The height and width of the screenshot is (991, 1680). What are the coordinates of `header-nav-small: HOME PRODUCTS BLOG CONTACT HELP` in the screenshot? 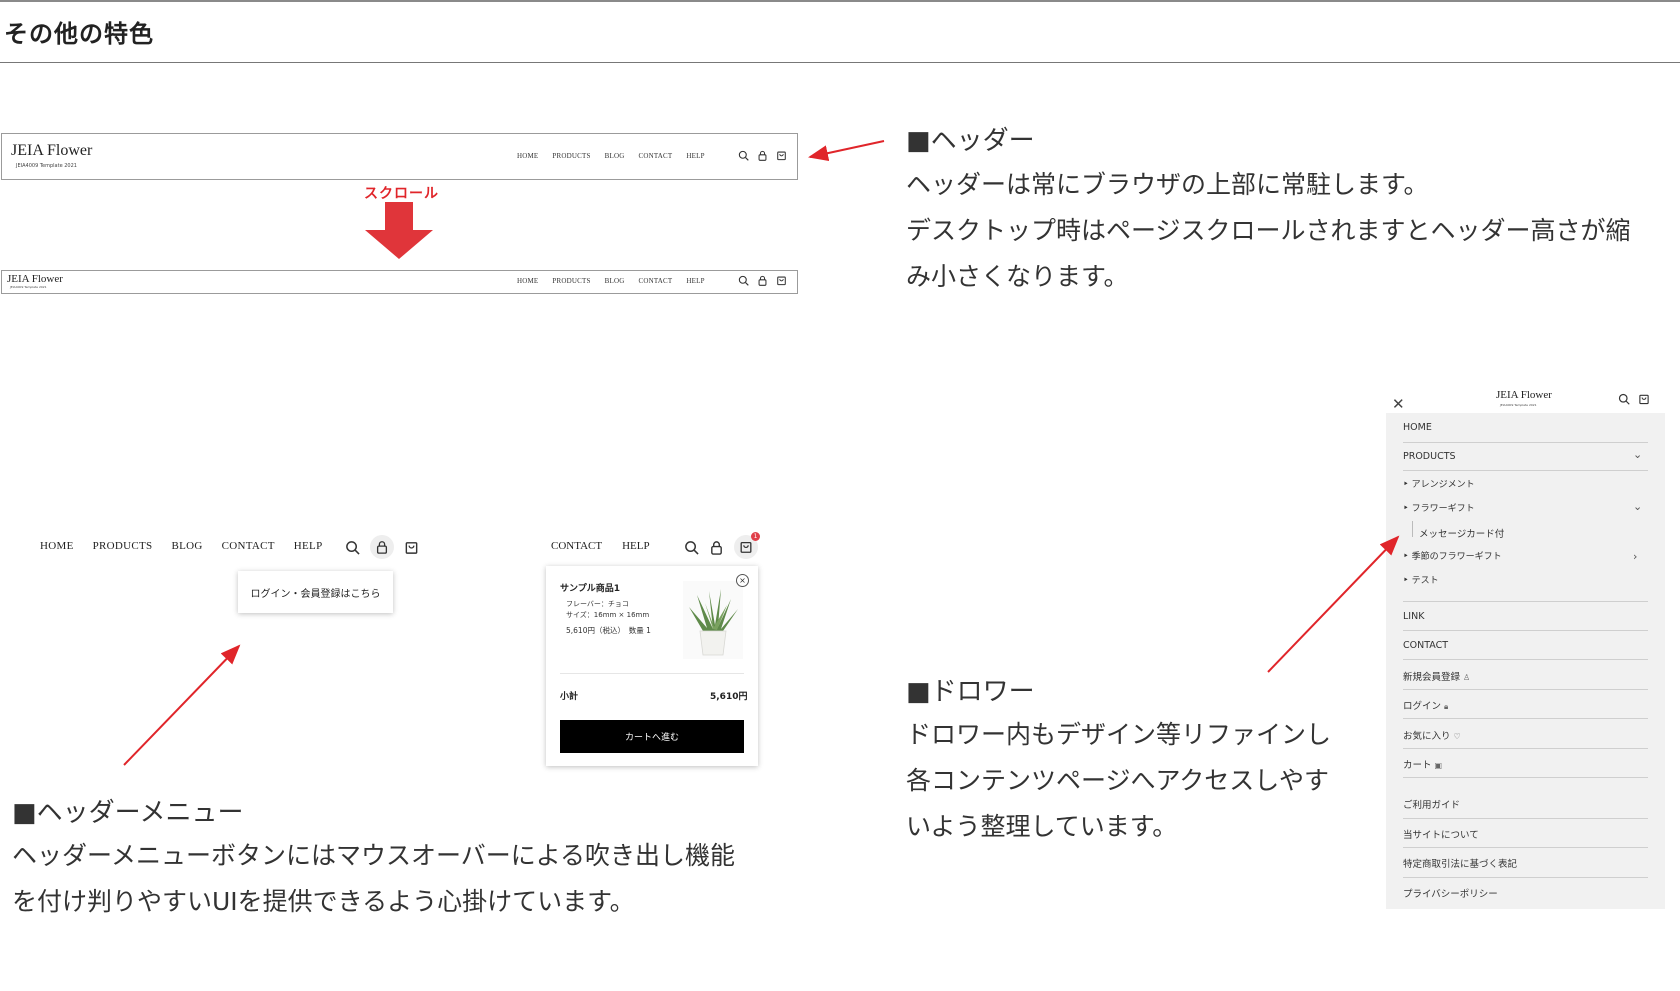 It's located at (618, 281).